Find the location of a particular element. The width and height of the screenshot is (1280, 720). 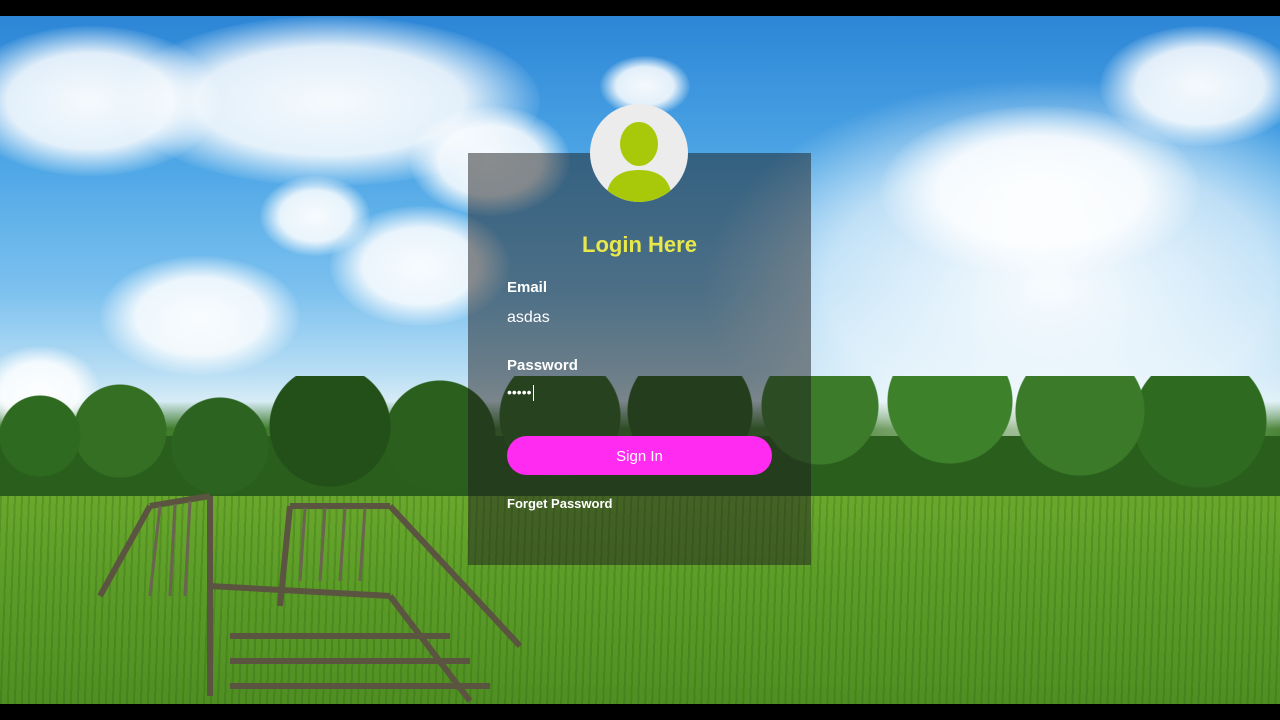

password-masked-value: ••••• is located at coordinates (519, 392).